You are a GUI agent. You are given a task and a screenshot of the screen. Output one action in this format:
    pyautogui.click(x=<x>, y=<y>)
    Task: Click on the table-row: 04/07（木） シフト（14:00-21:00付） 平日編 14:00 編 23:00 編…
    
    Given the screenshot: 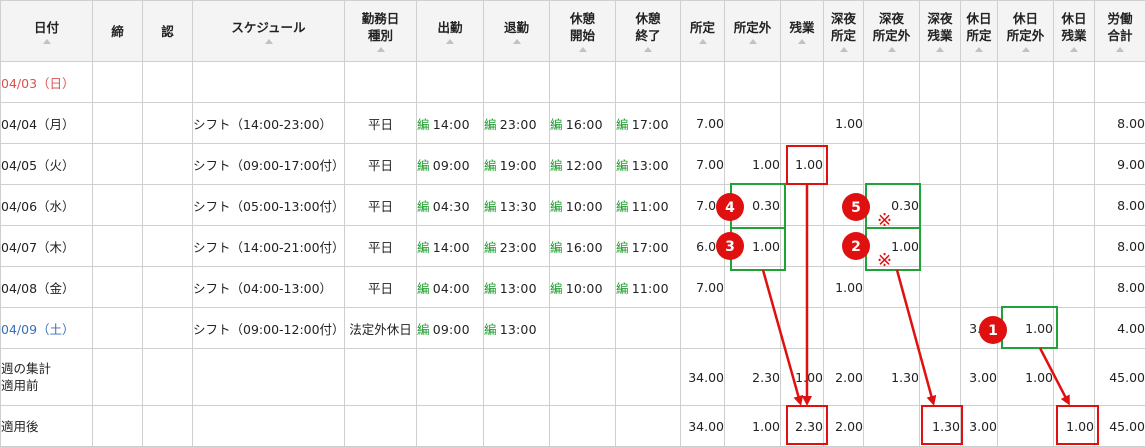 What is the action you would take?
    pyautogui.click(x=572, y=246)
    